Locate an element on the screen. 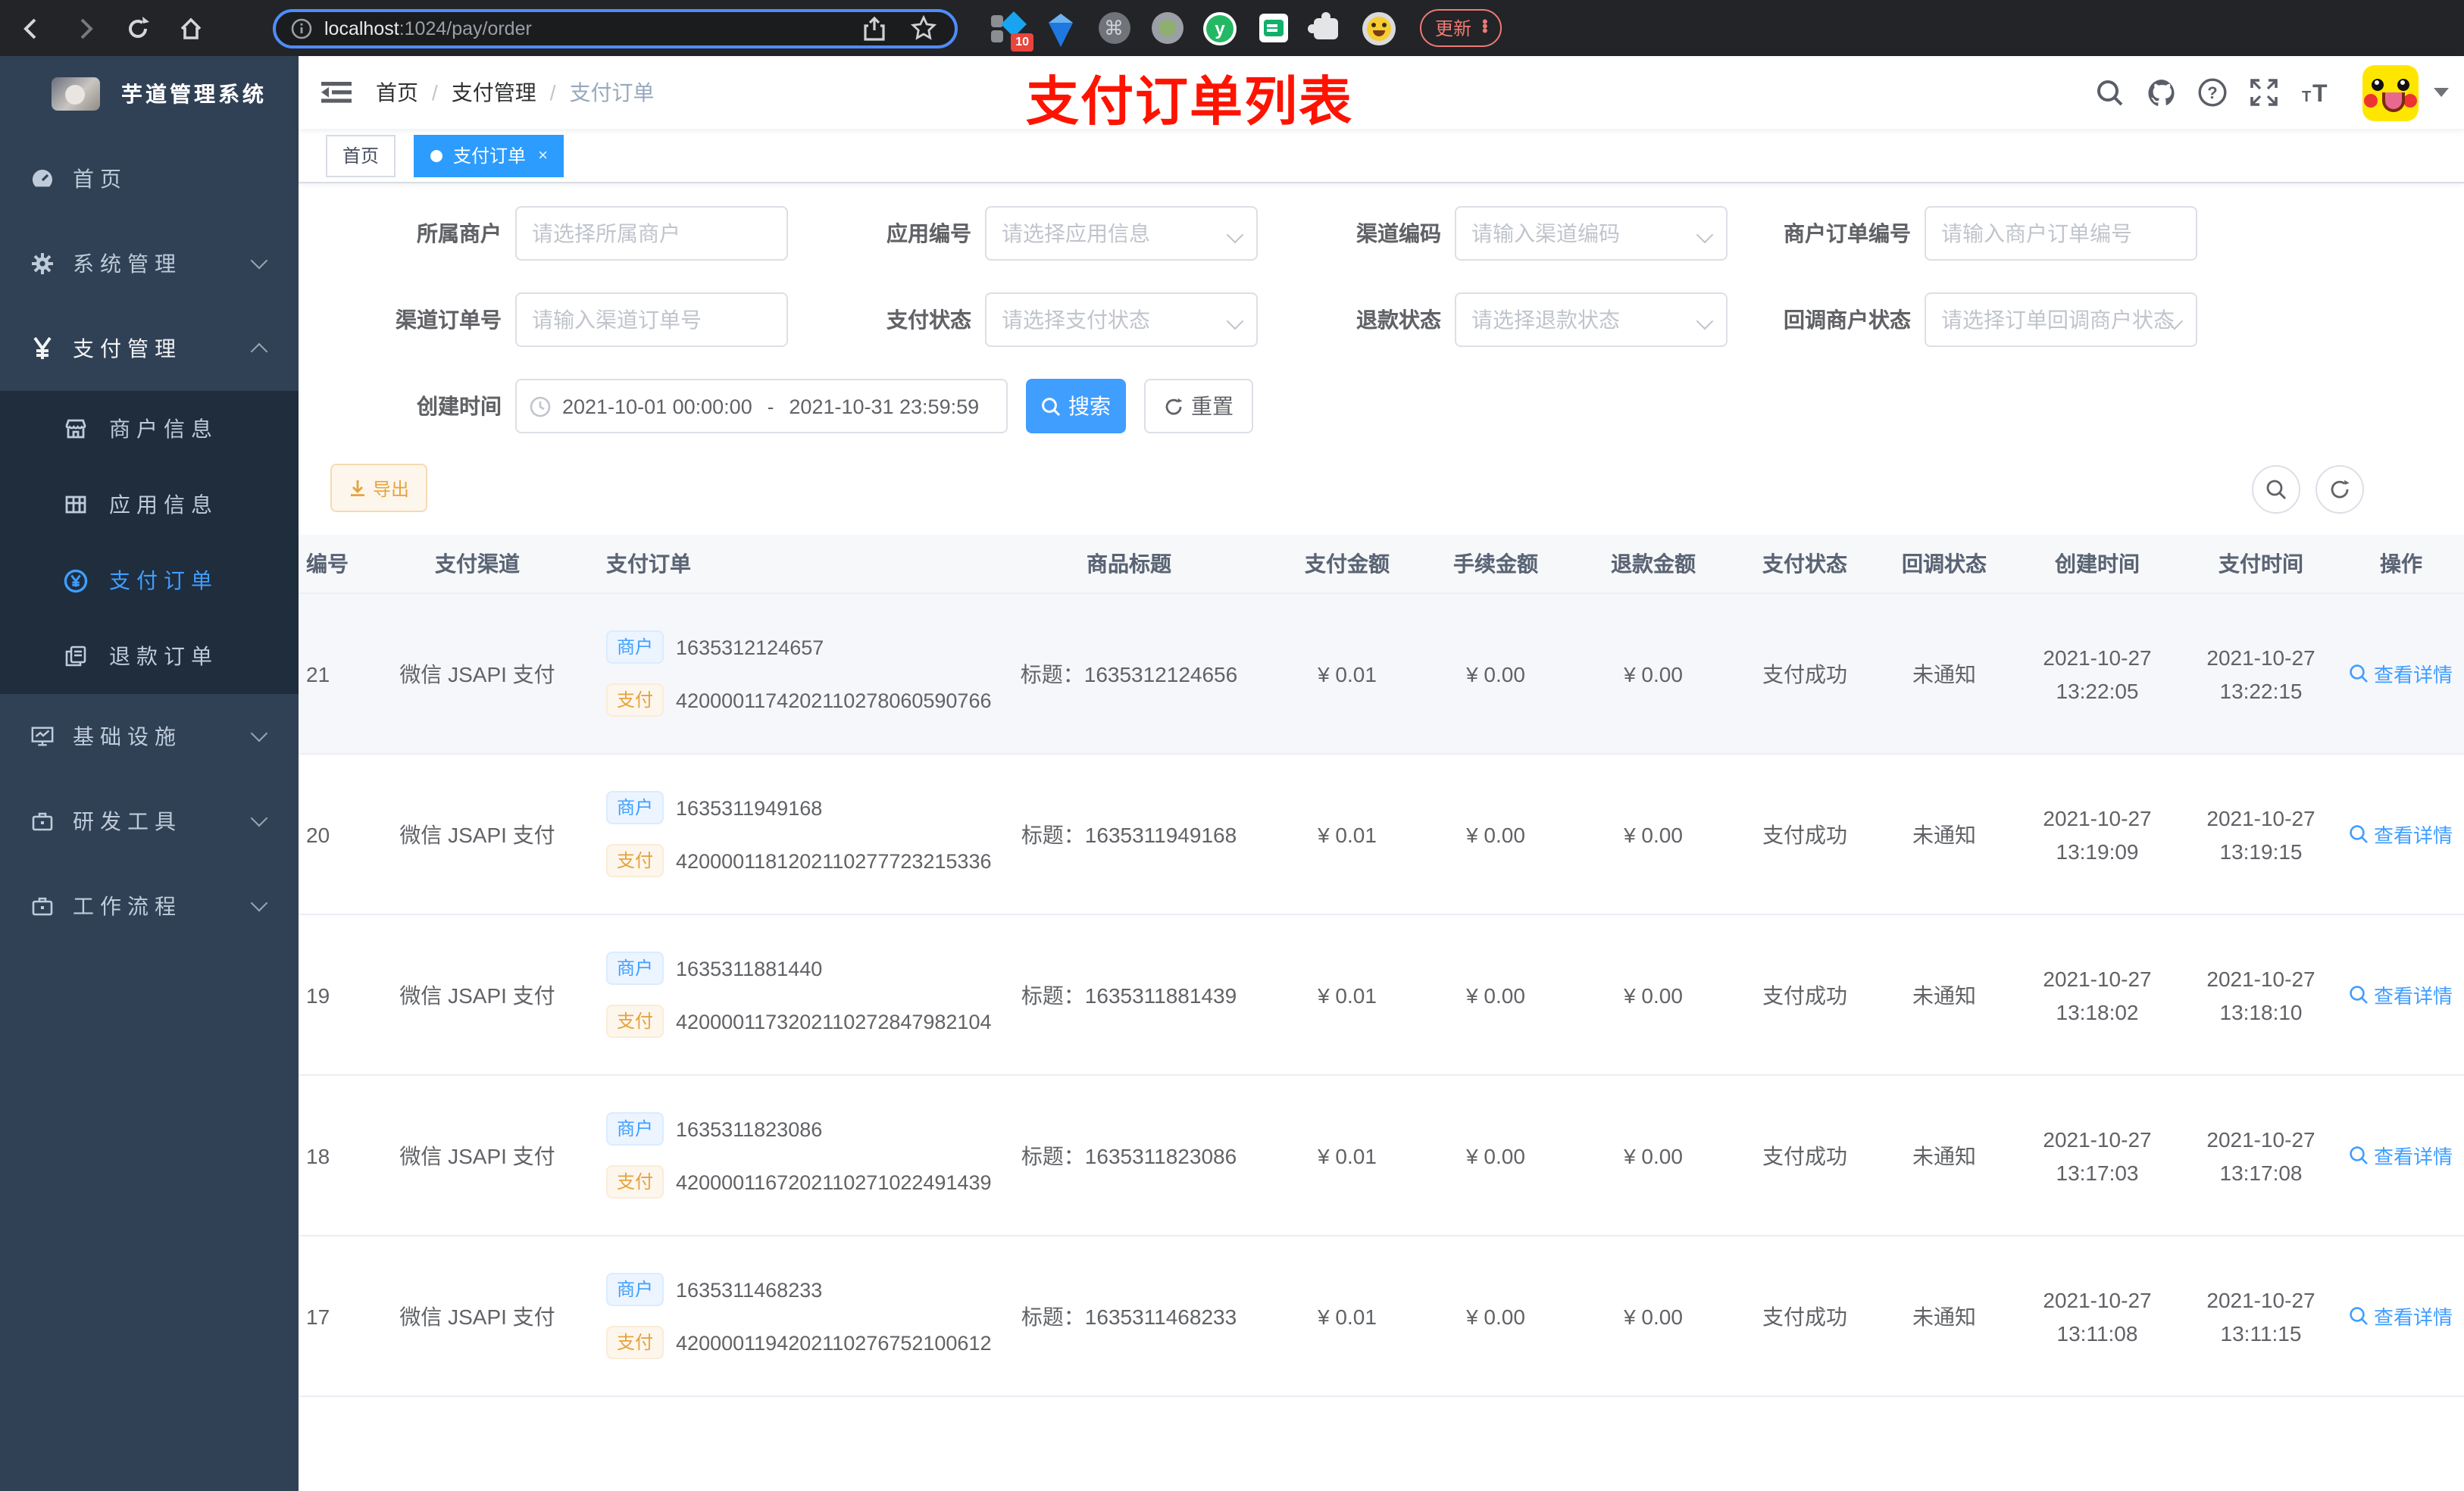 Image resolution: width=2464 pixels, height=1491 pixels. sidebar-menu: 首页 系统管理 支付管理 商户信息 应用信息 支付订单 退款订单基础设施研发工具工作流程 is located at coordinates (149, 542).